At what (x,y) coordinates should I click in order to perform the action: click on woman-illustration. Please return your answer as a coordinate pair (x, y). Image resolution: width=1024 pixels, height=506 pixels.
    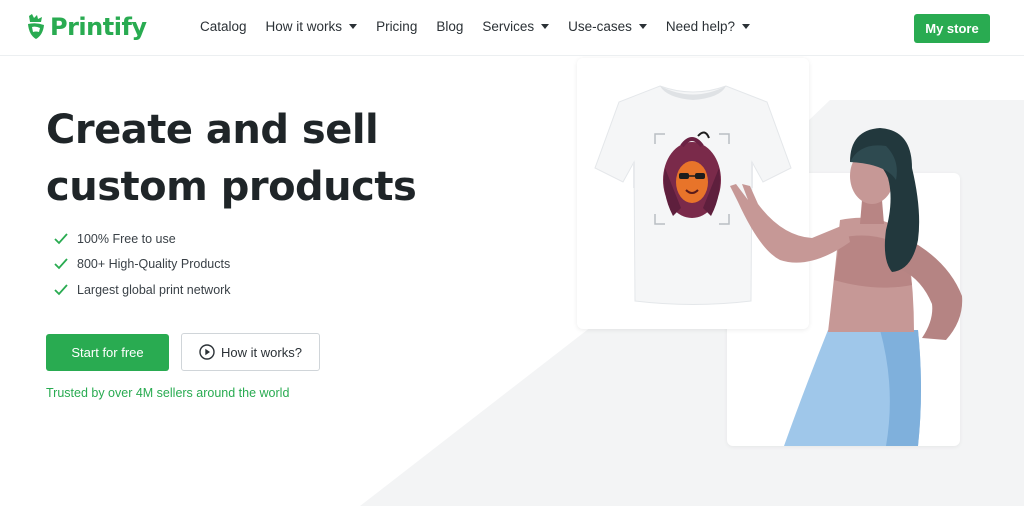
    Looking at the image, I should click on (846, 287).